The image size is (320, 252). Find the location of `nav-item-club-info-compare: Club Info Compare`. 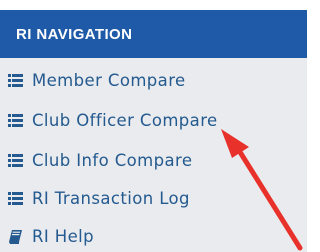

nav-item-club-info-compare: Club Info Compare is located at coordinates (153, 160).